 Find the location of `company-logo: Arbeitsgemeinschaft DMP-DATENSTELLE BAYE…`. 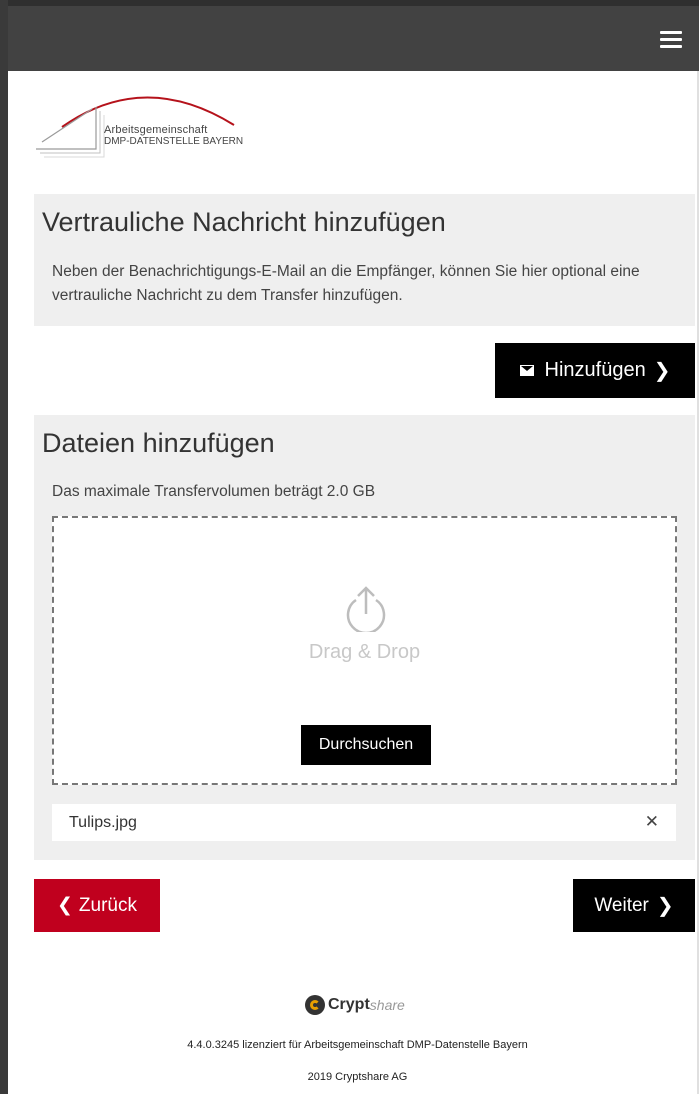

company-logo: Arbeitsgemeinschaft DMP-DATENSTELLE BAYE… is located at coordinates (144, 124).